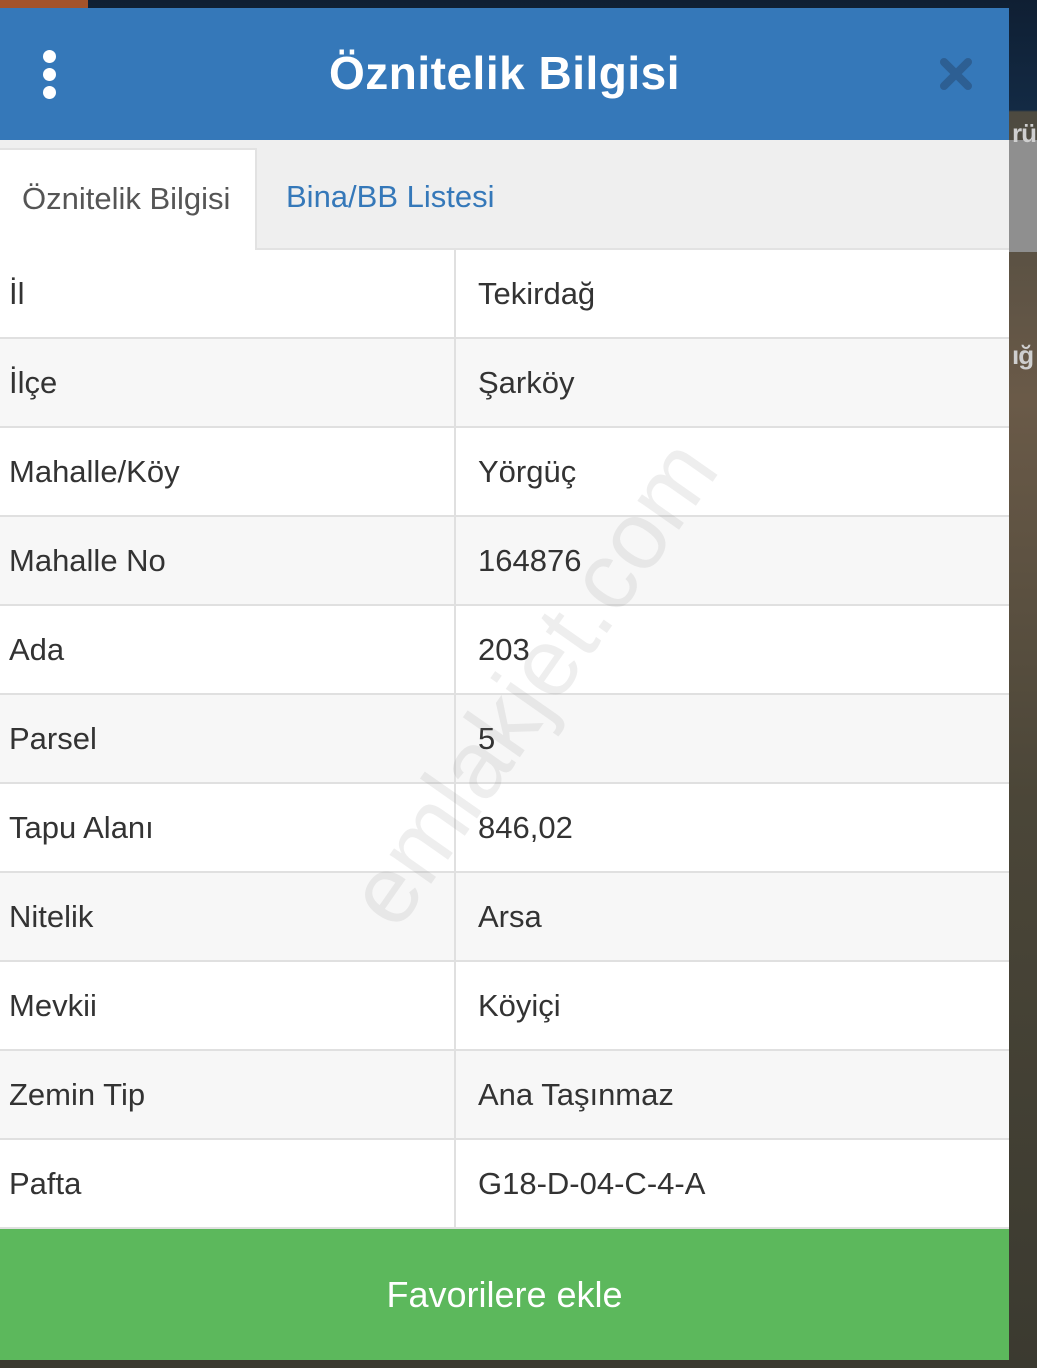 The image size is (1037, 1368). I want to click on attribute-key: İl, so click(228, 294).